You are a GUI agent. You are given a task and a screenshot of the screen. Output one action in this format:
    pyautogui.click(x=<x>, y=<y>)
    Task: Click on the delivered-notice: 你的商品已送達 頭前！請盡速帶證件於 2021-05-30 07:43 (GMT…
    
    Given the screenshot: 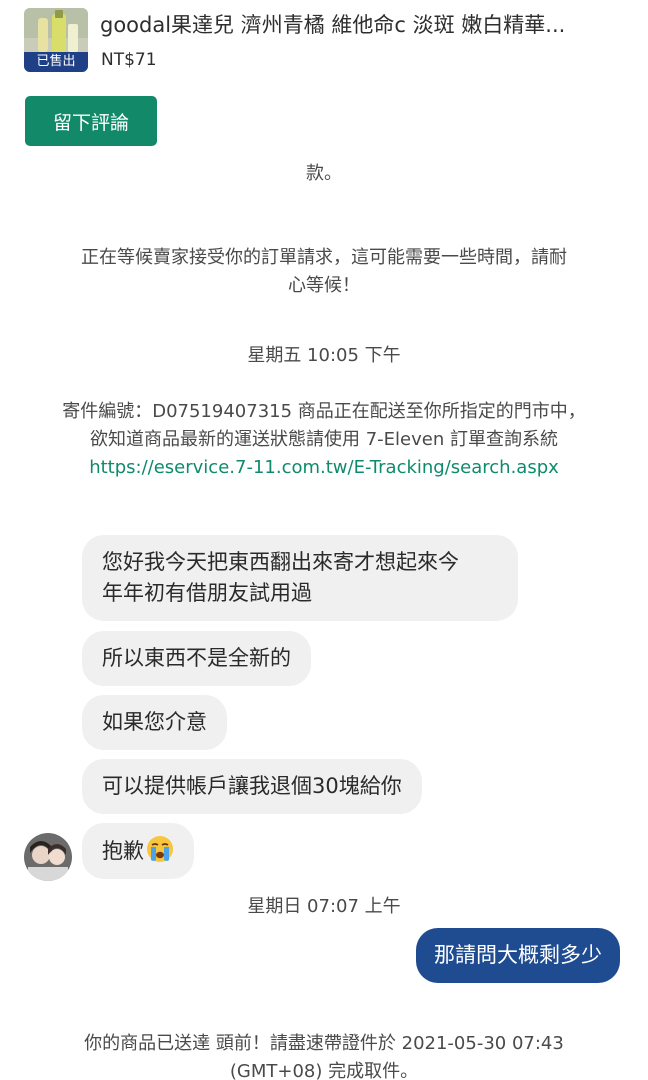 What is the action you would take?
    pyautogui.click(x=324, y=1055)
    